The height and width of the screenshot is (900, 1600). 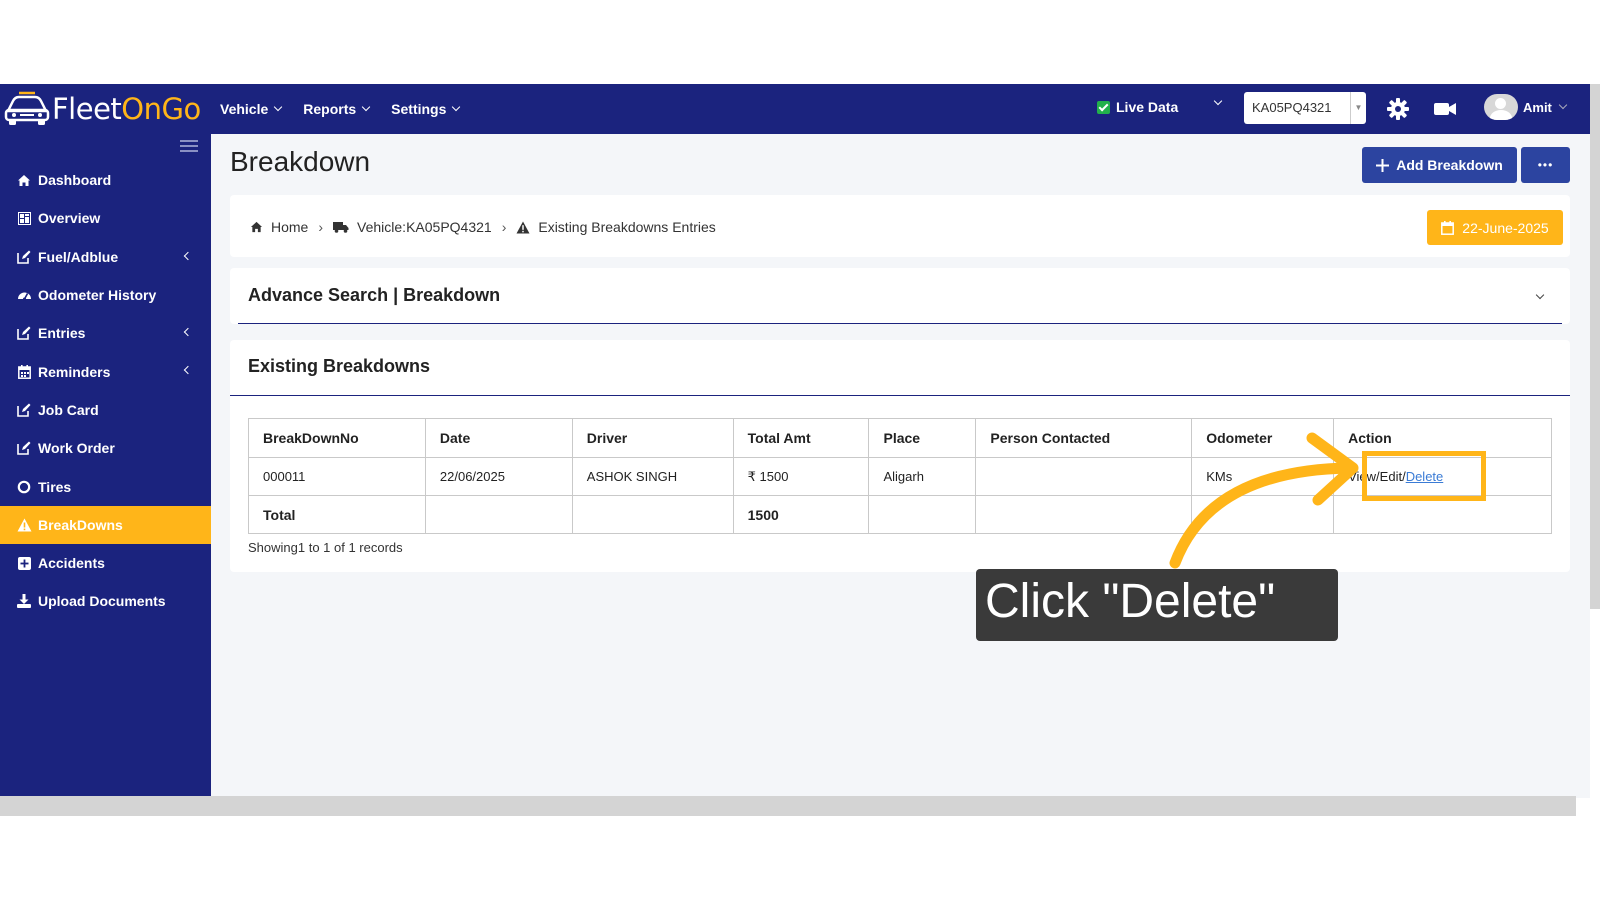 What do you see at coordinates (498, 476) in the screenshot?
I see `cell-date: 22/06/2025` at bounding box center [498, 476].